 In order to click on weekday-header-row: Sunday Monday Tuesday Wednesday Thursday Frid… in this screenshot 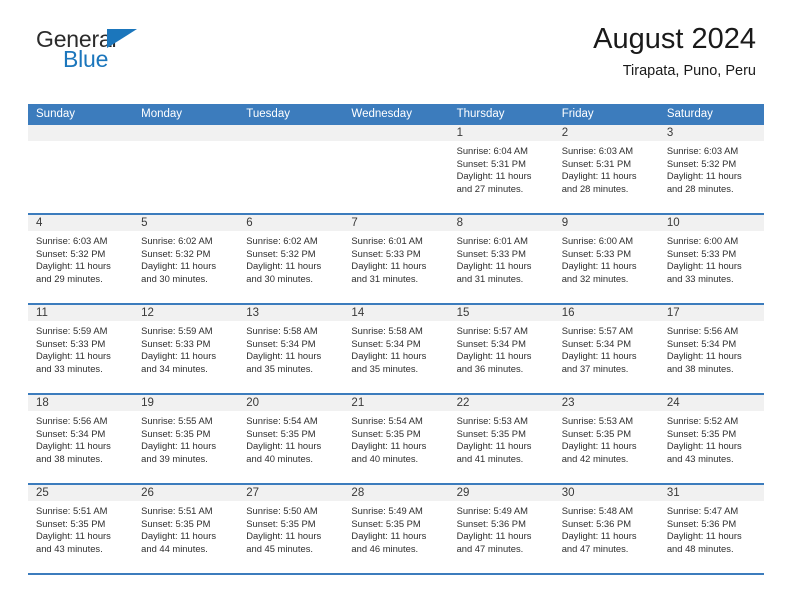, I will do `click(396, 114)`.